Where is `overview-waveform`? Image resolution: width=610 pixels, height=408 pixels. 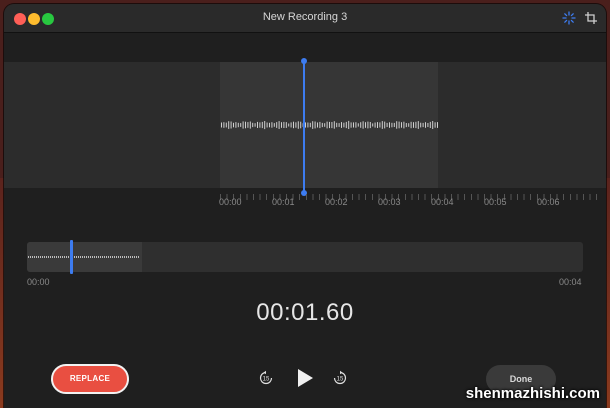
overview-waveform is located at coordinates (84, 257).